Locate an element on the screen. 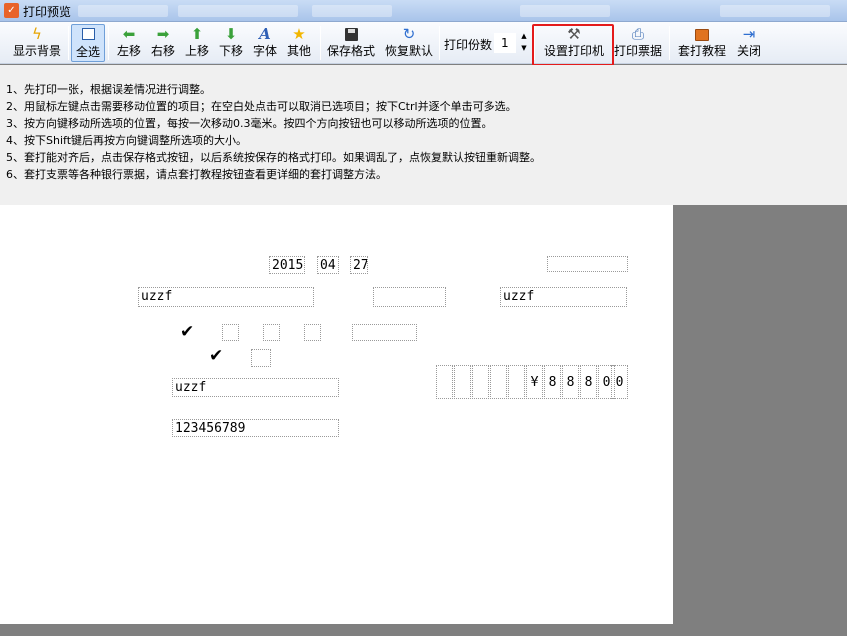 This screenshot has width=847, height=636. move-left-button: ⬅ 左移 is located at coordinates (129, 43).